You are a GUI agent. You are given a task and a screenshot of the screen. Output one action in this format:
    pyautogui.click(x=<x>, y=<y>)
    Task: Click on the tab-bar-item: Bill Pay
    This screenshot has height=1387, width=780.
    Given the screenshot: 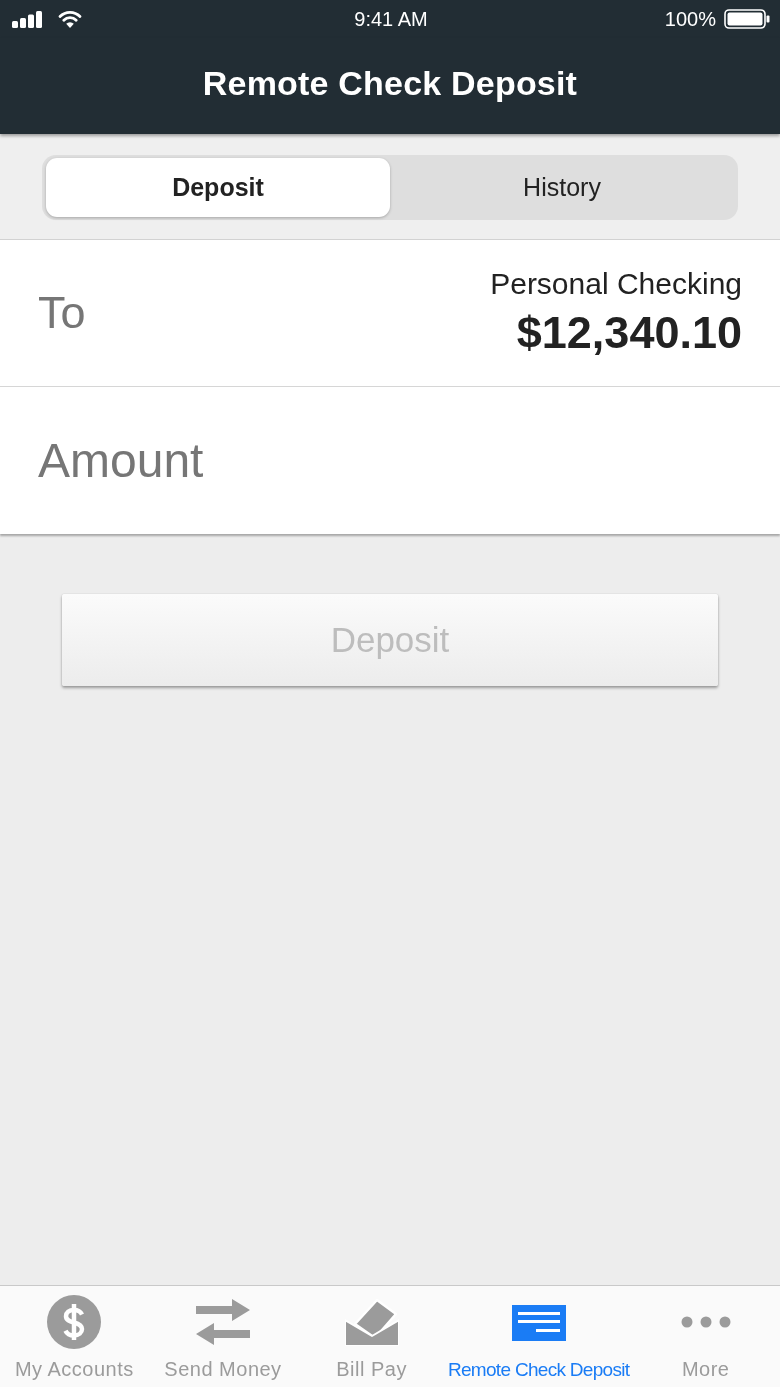 What is the action you would take?
    pyautogui.click(x=371, y=1336)
    